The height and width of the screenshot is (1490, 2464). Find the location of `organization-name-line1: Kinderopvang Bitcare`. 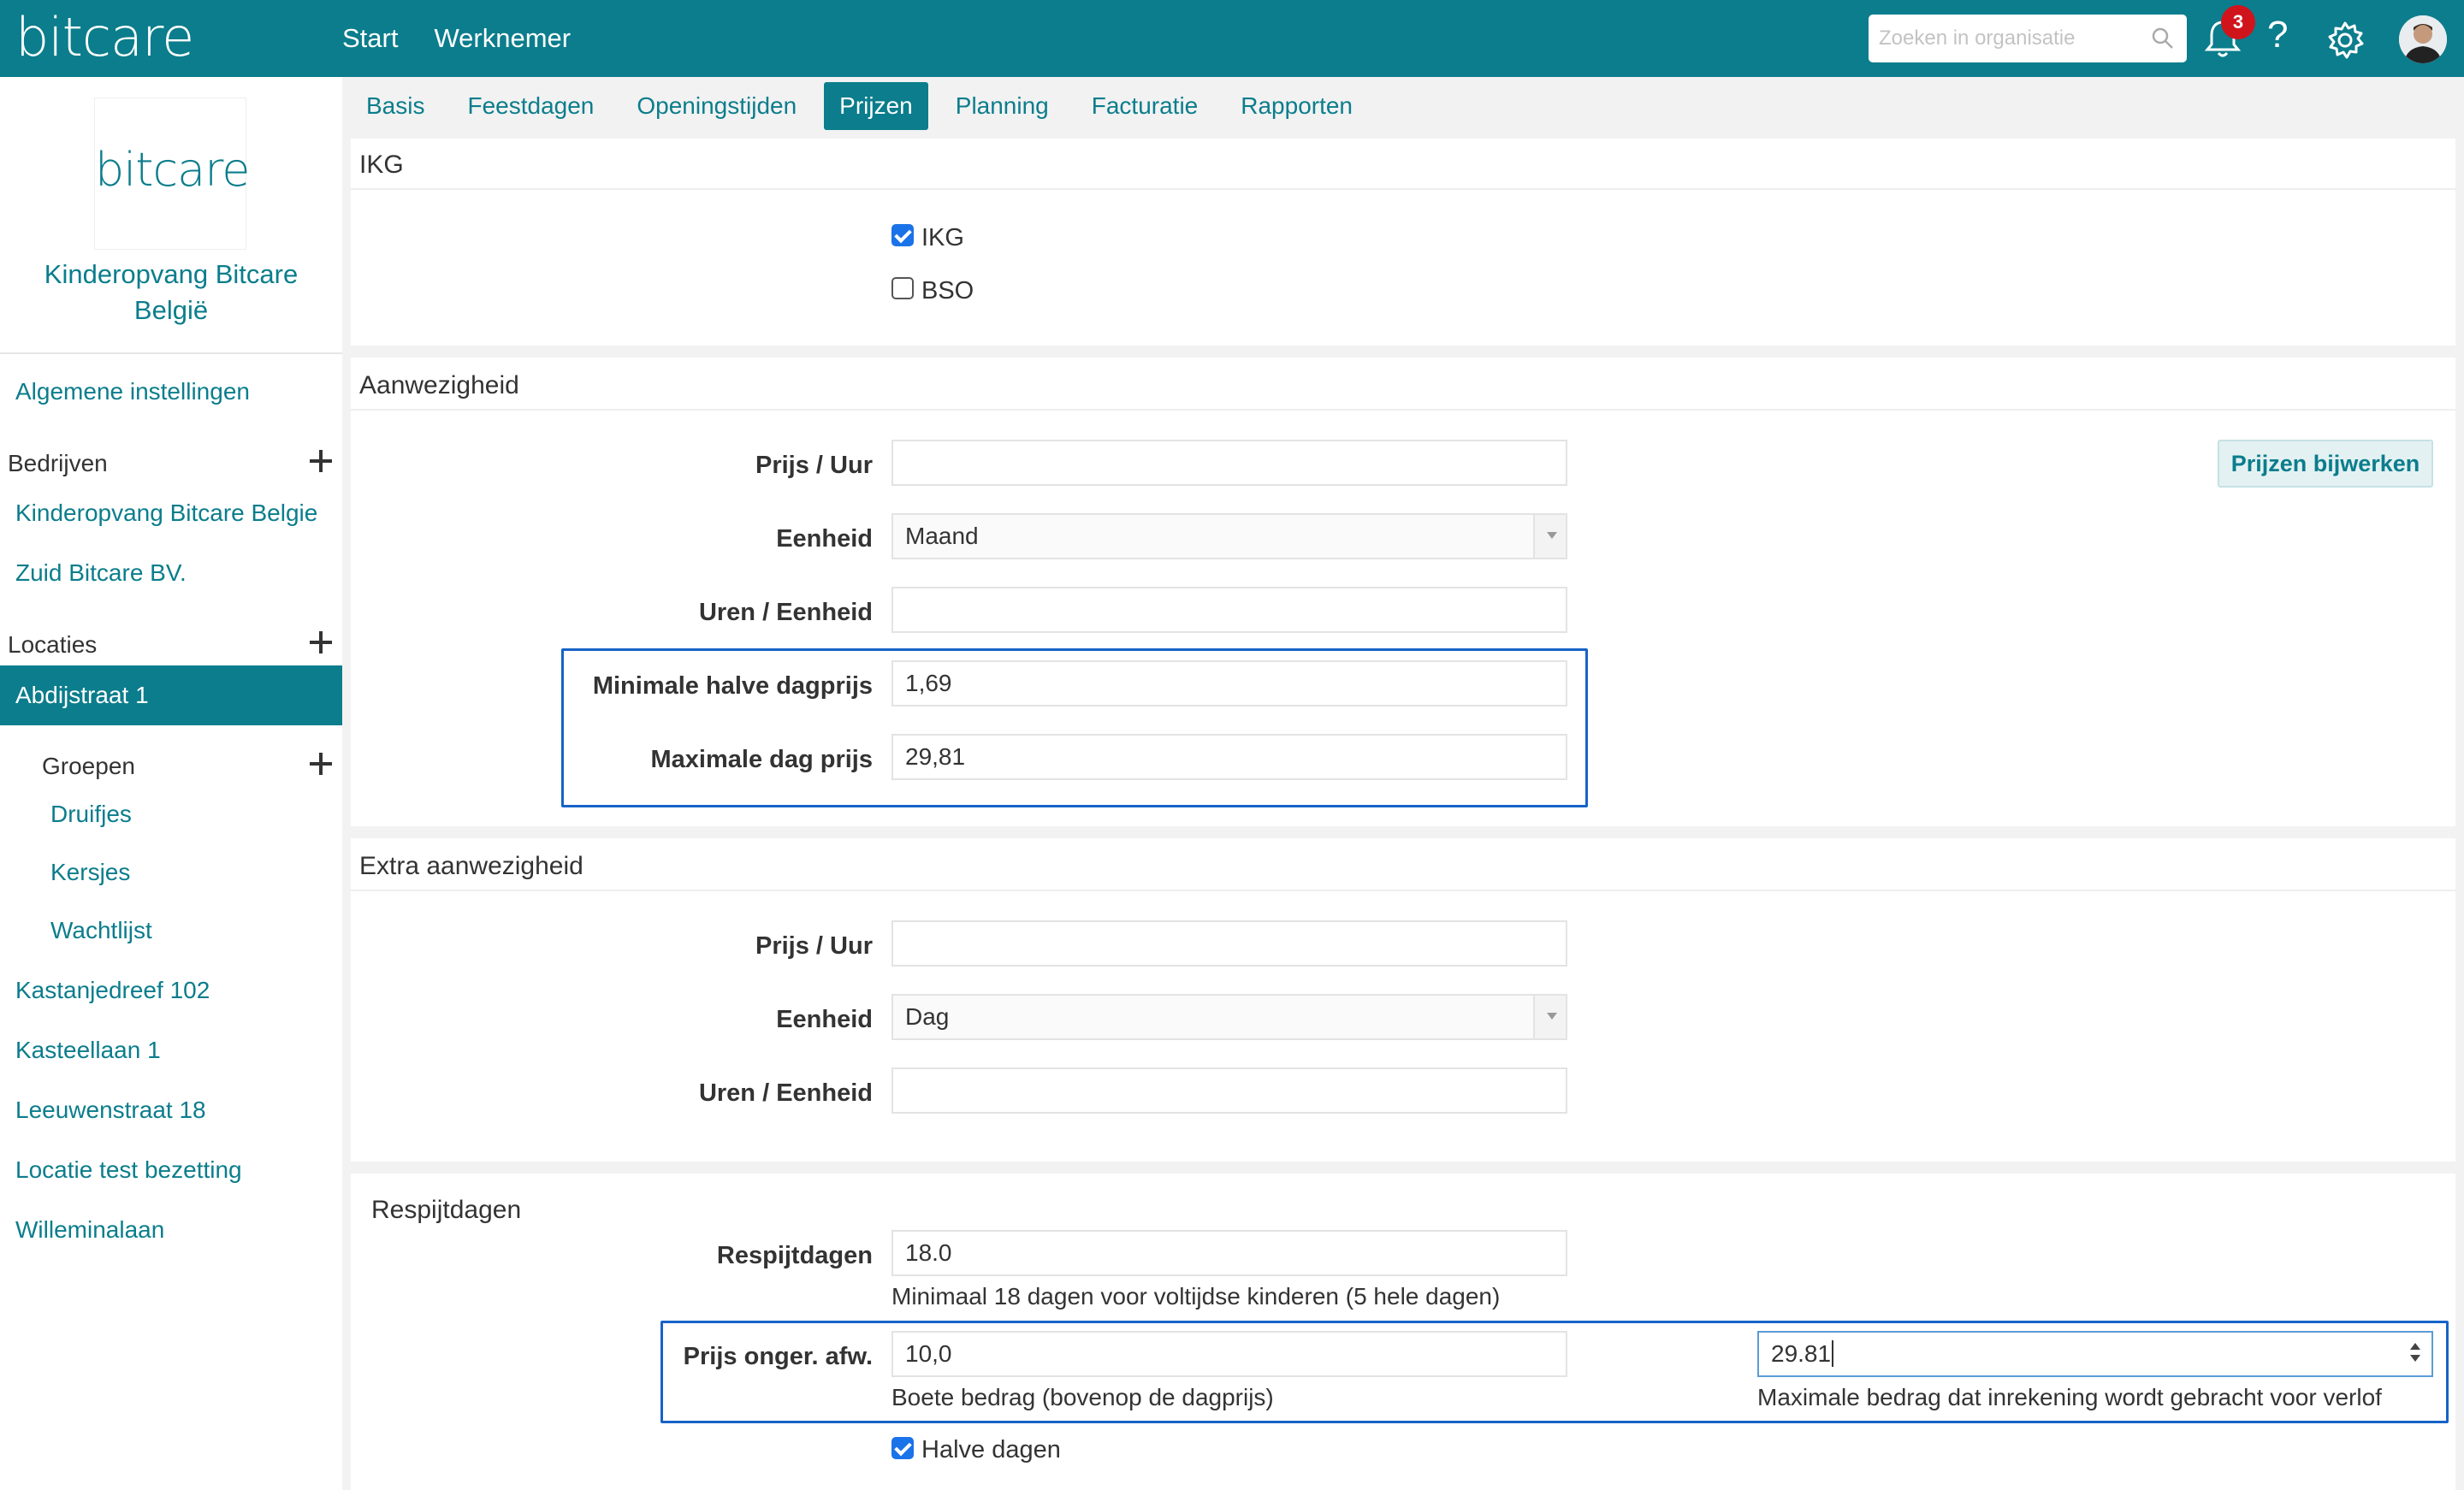

organization-name-line1: Kinderopvang Bitcare is located at coordinates (171, 274).